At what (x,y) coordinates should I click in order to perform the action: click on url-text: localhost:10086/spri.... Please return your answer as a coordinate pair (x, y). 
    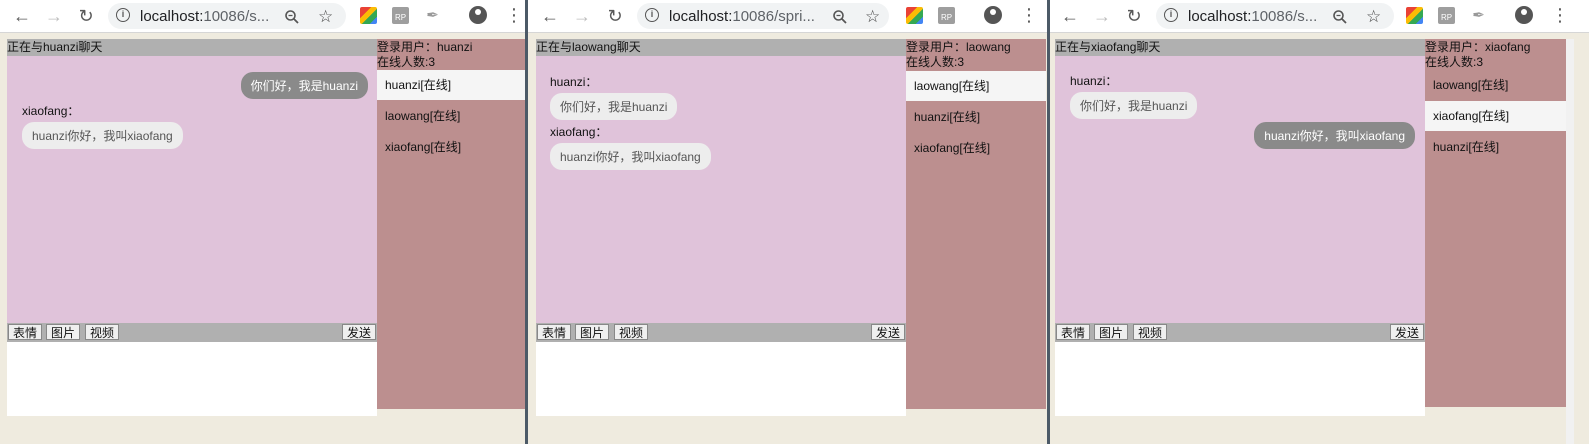
    Looking at the image, I should click on (742, 16).